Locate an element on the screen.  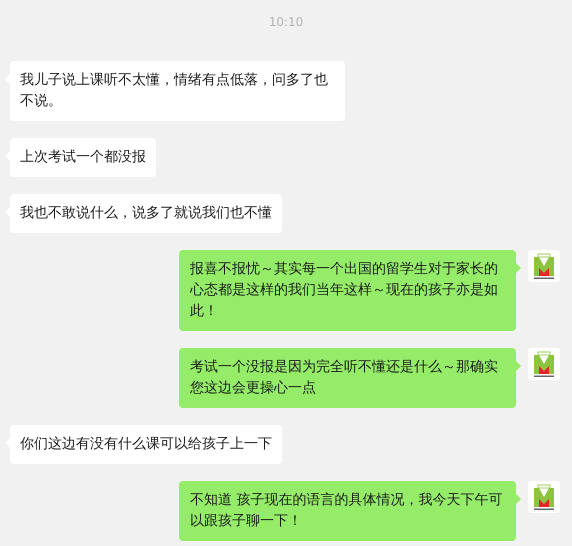
message-bubble: 上次考试一个都没报 is located at coordinates (83, 157).